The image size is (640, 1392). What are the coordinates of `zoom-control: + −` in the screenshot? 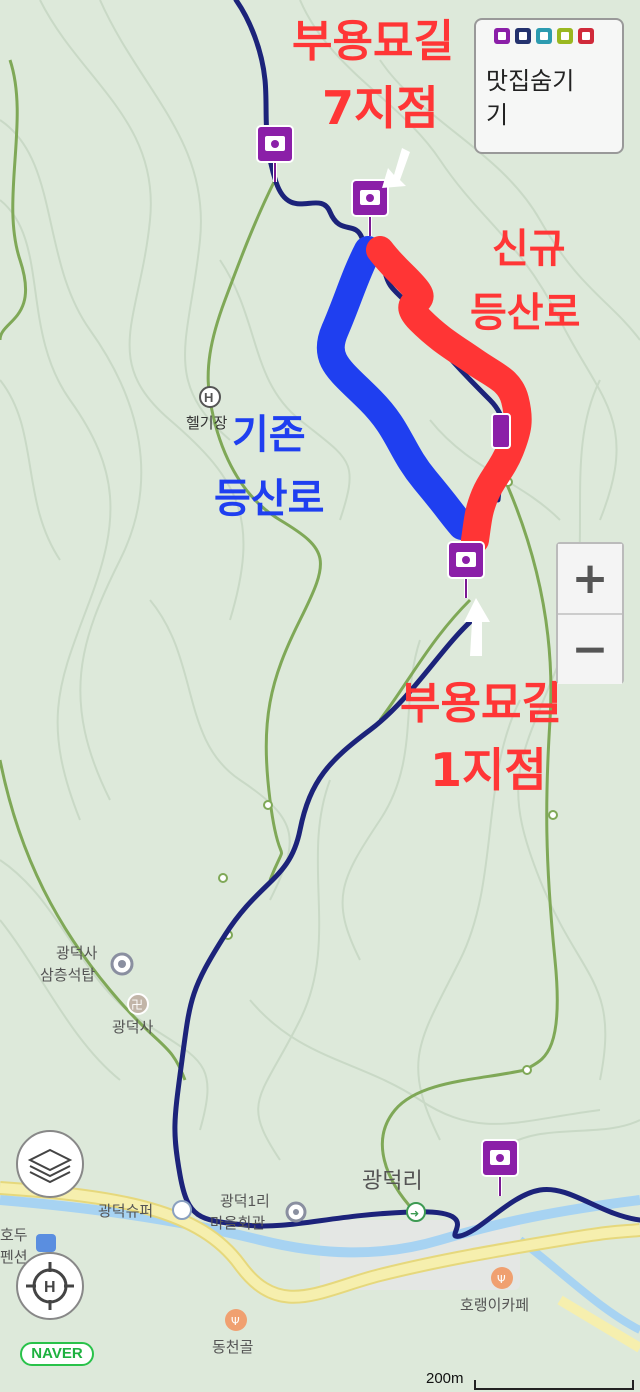 It's located at (590, 613).